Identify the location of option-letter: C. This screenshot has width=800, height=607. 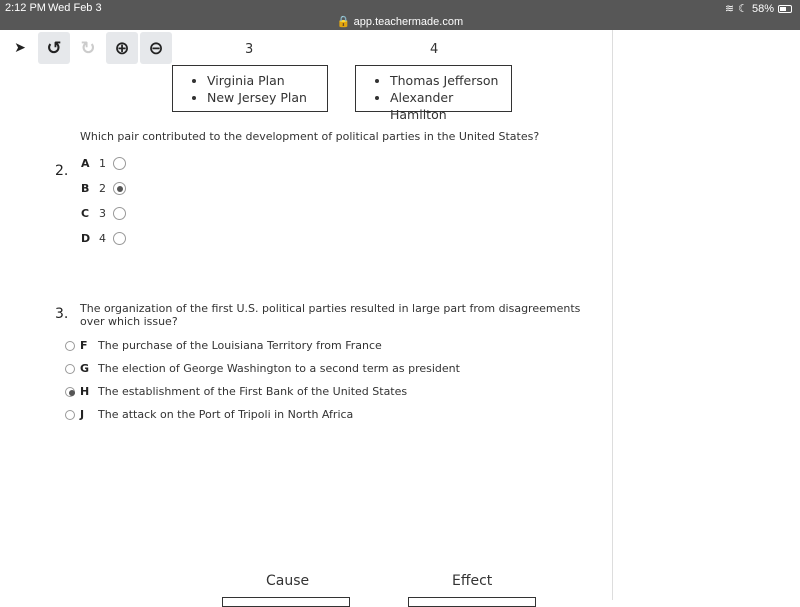
(85, 213).